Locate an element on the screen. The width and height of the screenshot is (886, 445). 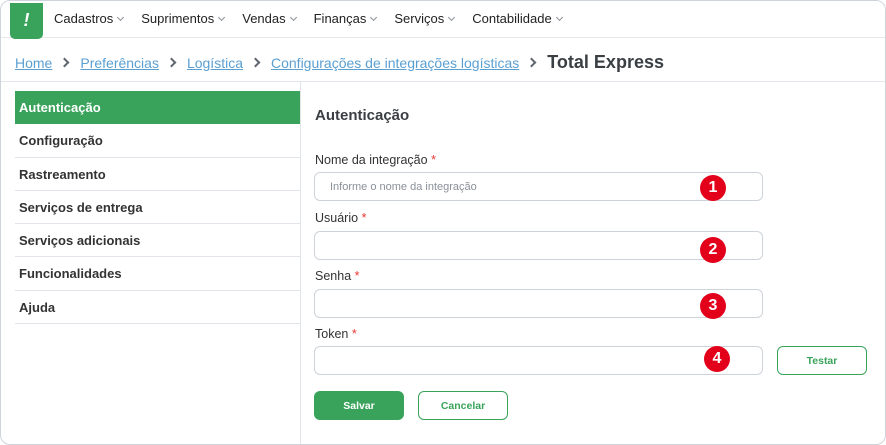
callout-badge-3: 3 is located at coordinates (713, 306).